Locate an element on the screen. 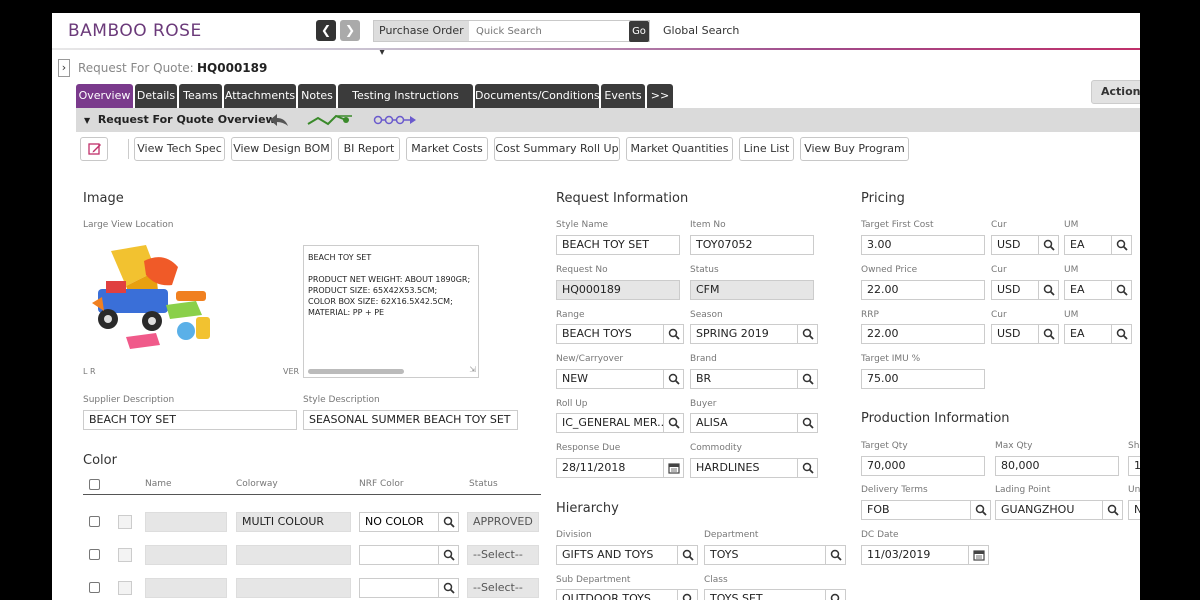 Image resolution: width=1200 pixels, height=600 pixels. range-lookup-button is located at coordinates (674, 334).